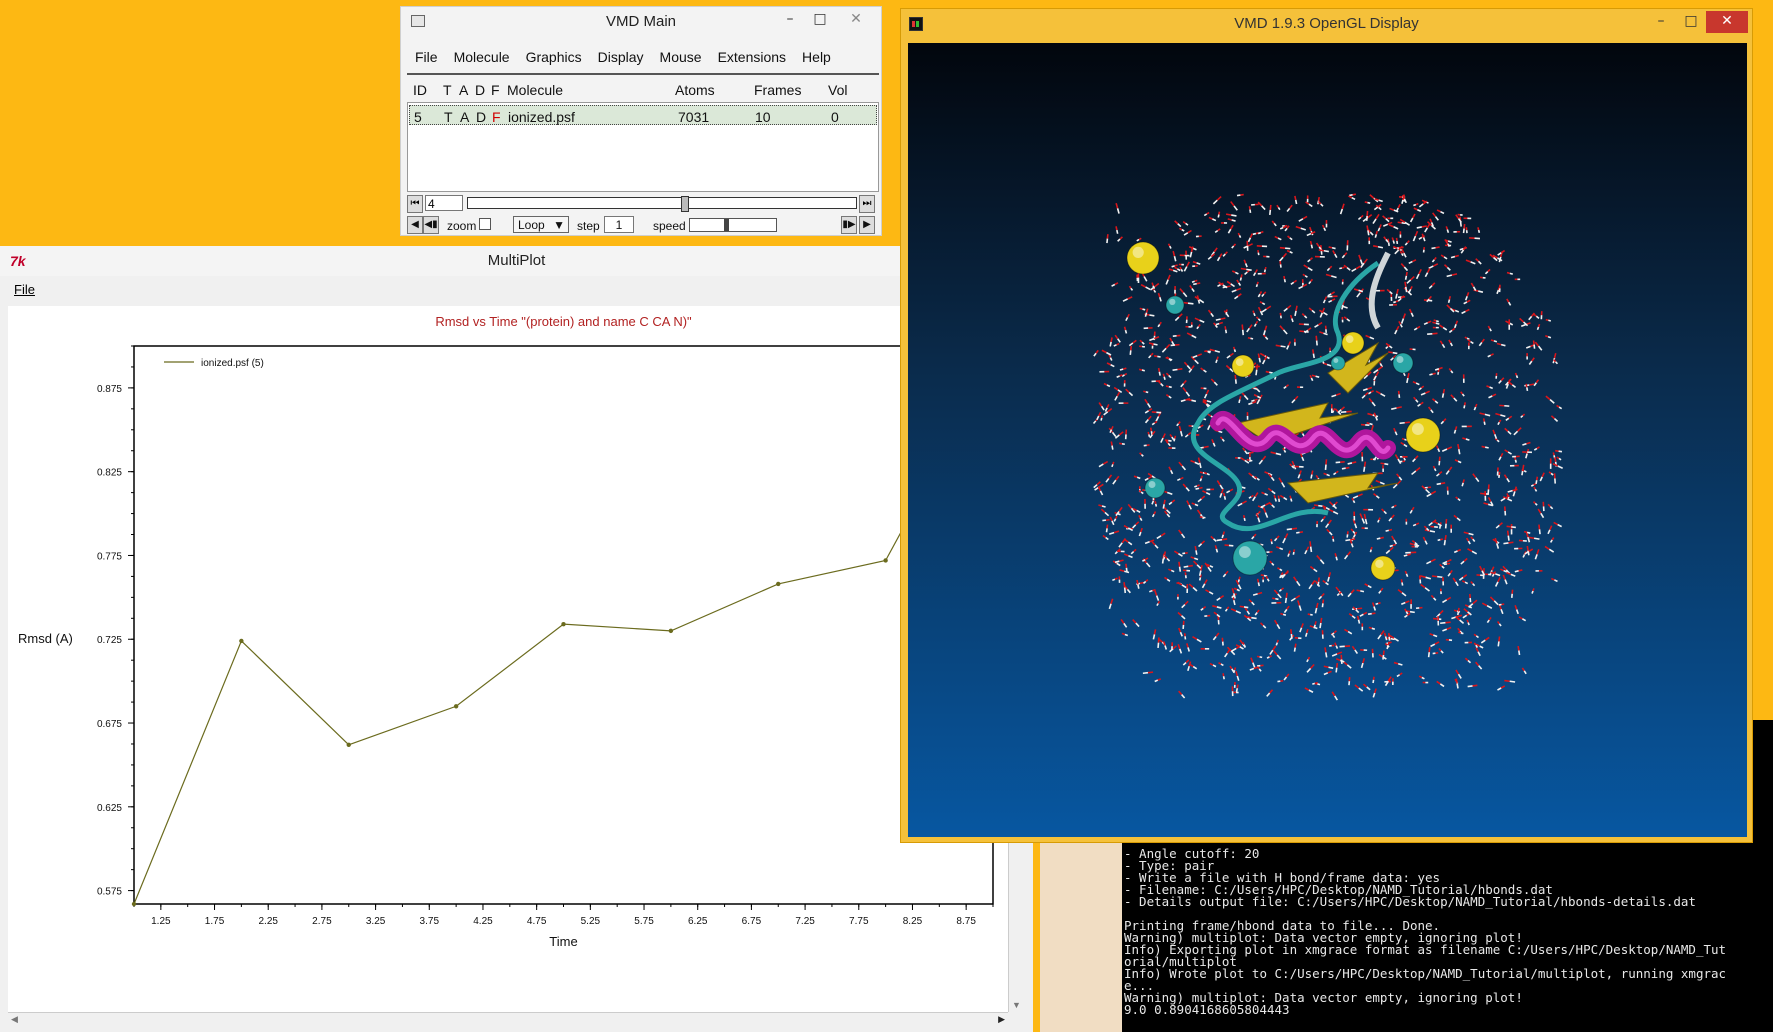 The image size is (1773, 1032). Describe the element at coordinates (681, 57) in the screenshot. I see `menu-mouse: Mouse` at that location.